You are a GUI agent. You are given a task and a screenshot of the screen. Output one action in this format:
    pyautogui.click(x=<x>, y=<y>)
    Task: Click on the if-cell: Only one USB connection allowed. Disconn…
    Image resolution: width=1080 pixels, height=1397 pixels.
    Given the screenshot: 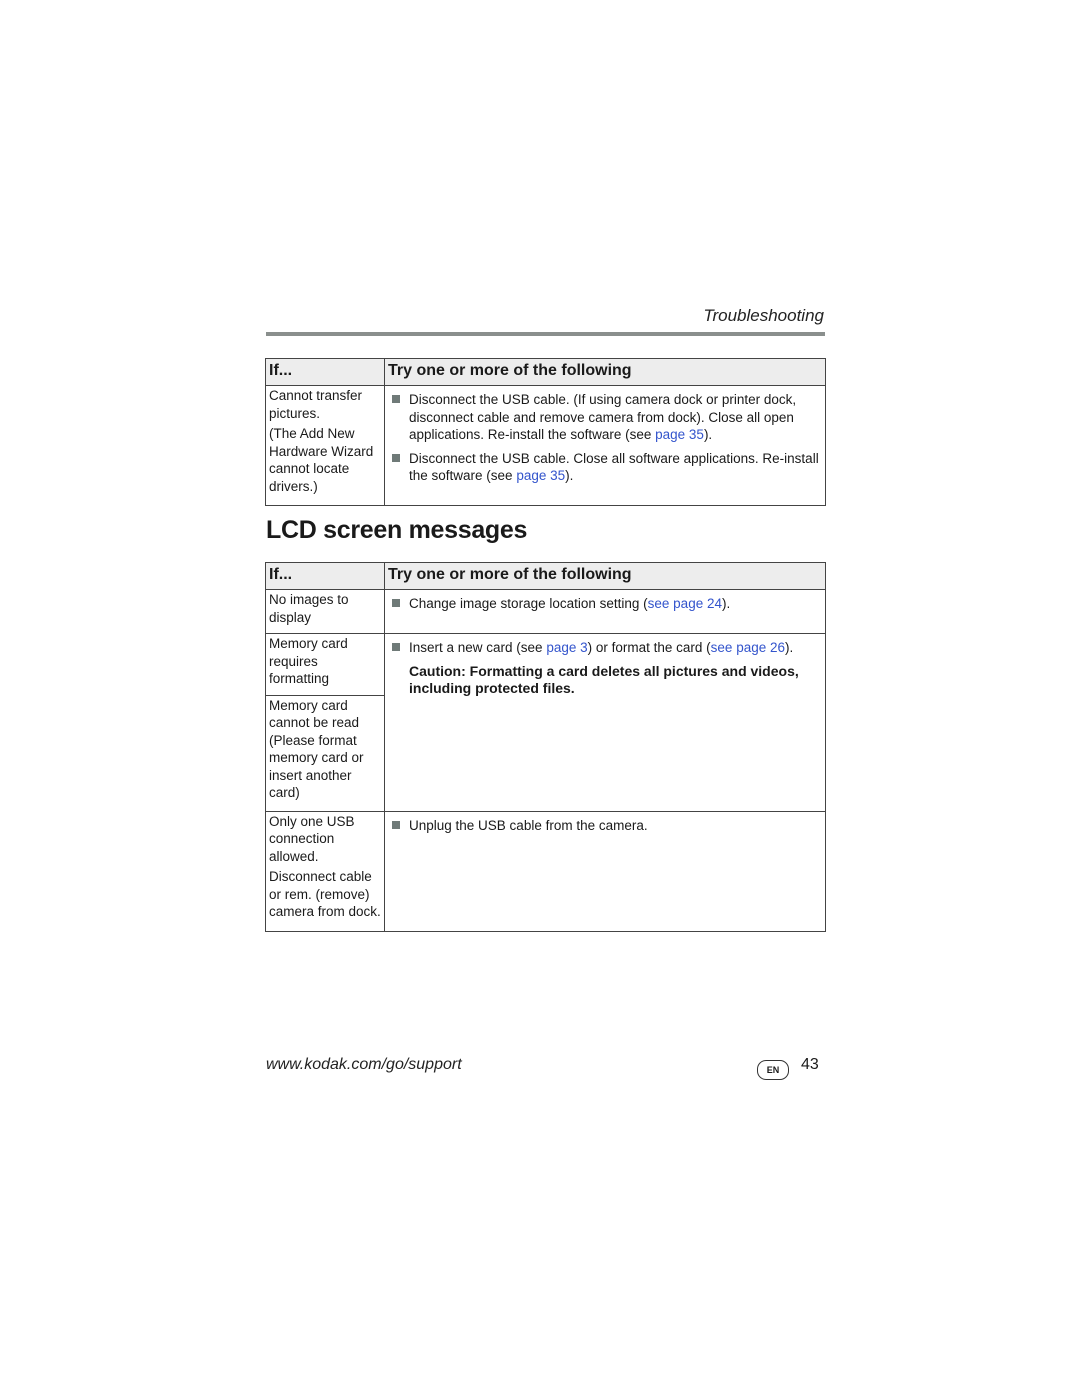 What is the action you would take?
    pyautogui.click(x=325, y=871)
    